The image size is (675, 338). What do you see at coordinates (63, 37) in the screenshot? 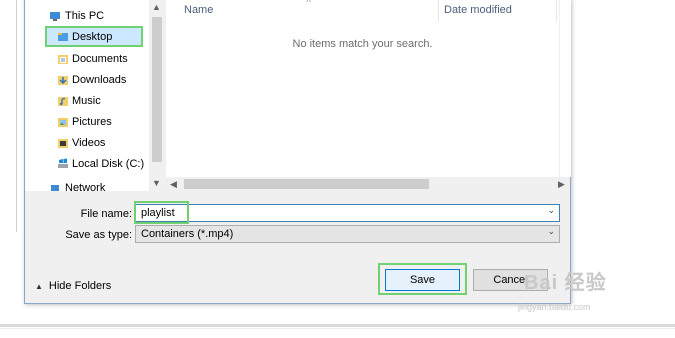
I see `desktop-folder-icon` at bounding box center [63, 37].